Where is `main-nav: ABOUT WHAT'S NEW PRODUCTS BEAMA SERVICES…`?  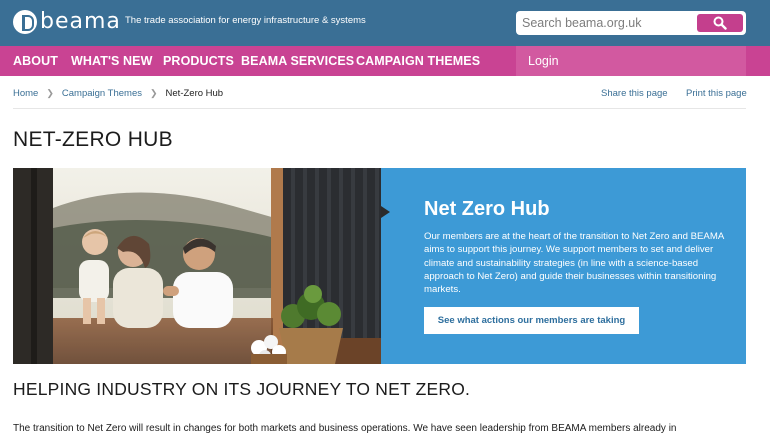
main-nav: ABOUT WHAT'S NEW PRODUCTS BEAMA SERVICES… is located at coordinates (385, 61).